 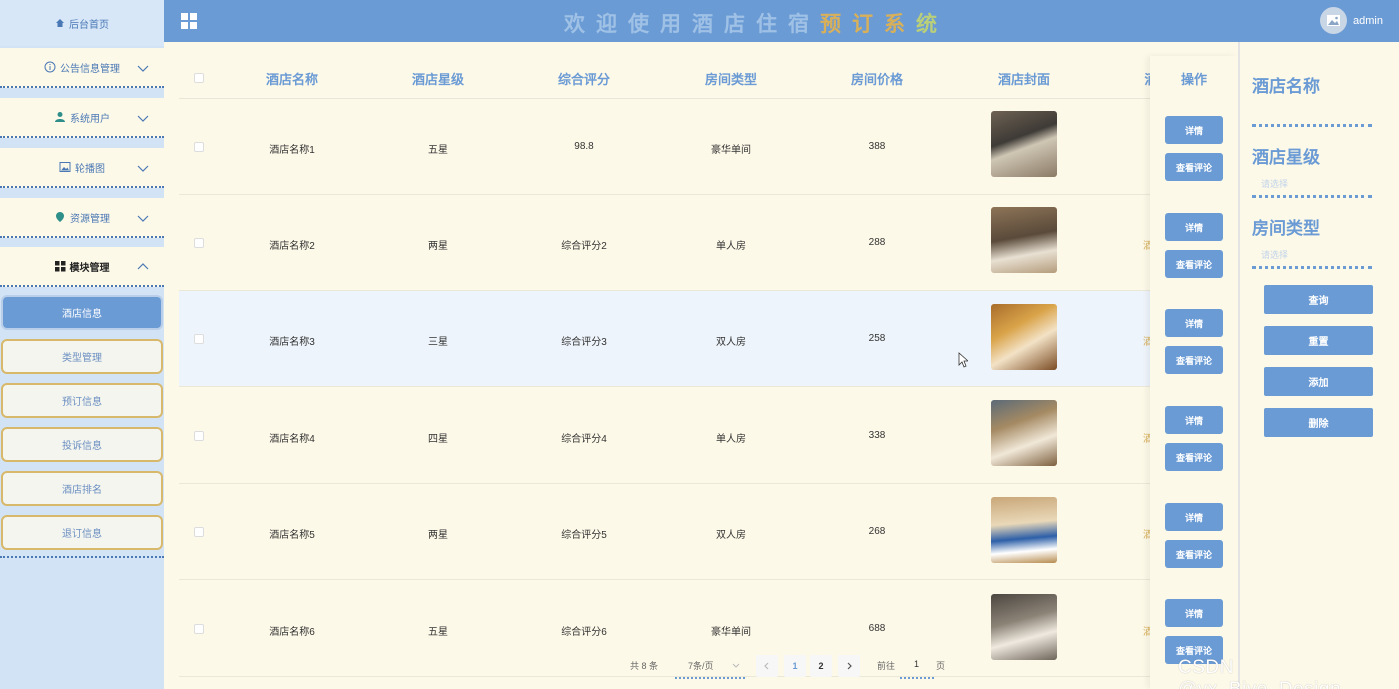 I want to click on col-header-score: 综合评分, so click(x=584, y=78).